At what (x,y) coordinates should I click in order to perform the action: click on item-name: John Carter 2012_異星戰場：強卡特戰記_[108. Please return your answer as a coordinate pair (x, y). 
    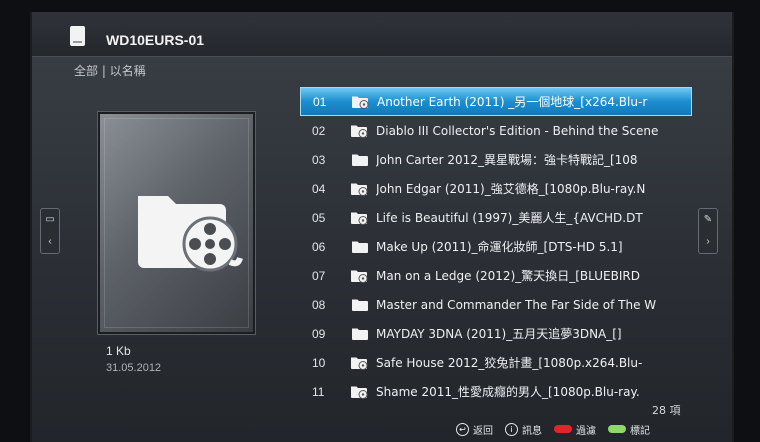
    Looking at the image, I should click on (507, 160).